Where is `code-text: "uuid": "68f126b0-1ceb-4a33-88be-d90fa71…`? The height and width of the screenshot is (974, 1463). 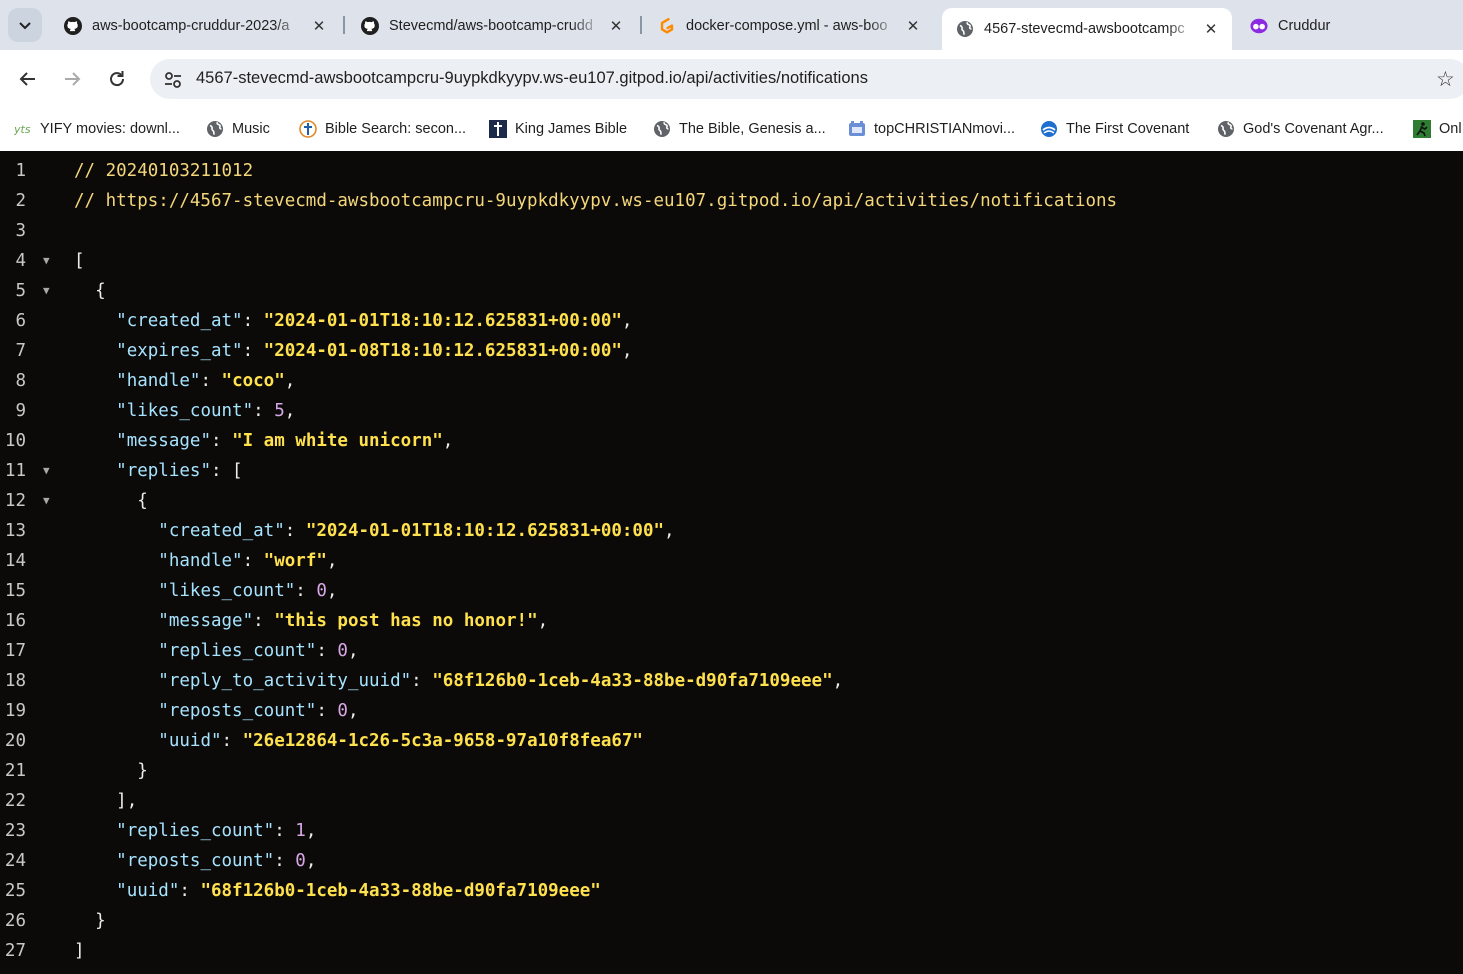 code-text: "uuid": "68f126b0-1ceb-4a33-88be-d90fa71… is located at coordinates (337, 891).